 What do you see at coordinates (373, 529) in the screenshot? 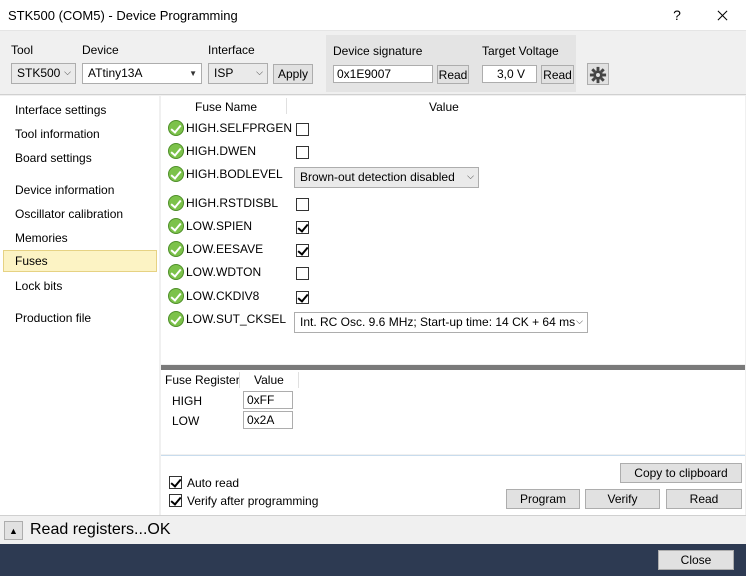
I see `status-bar: ▲ Read registers...OK` at bounding box center [373, 529].